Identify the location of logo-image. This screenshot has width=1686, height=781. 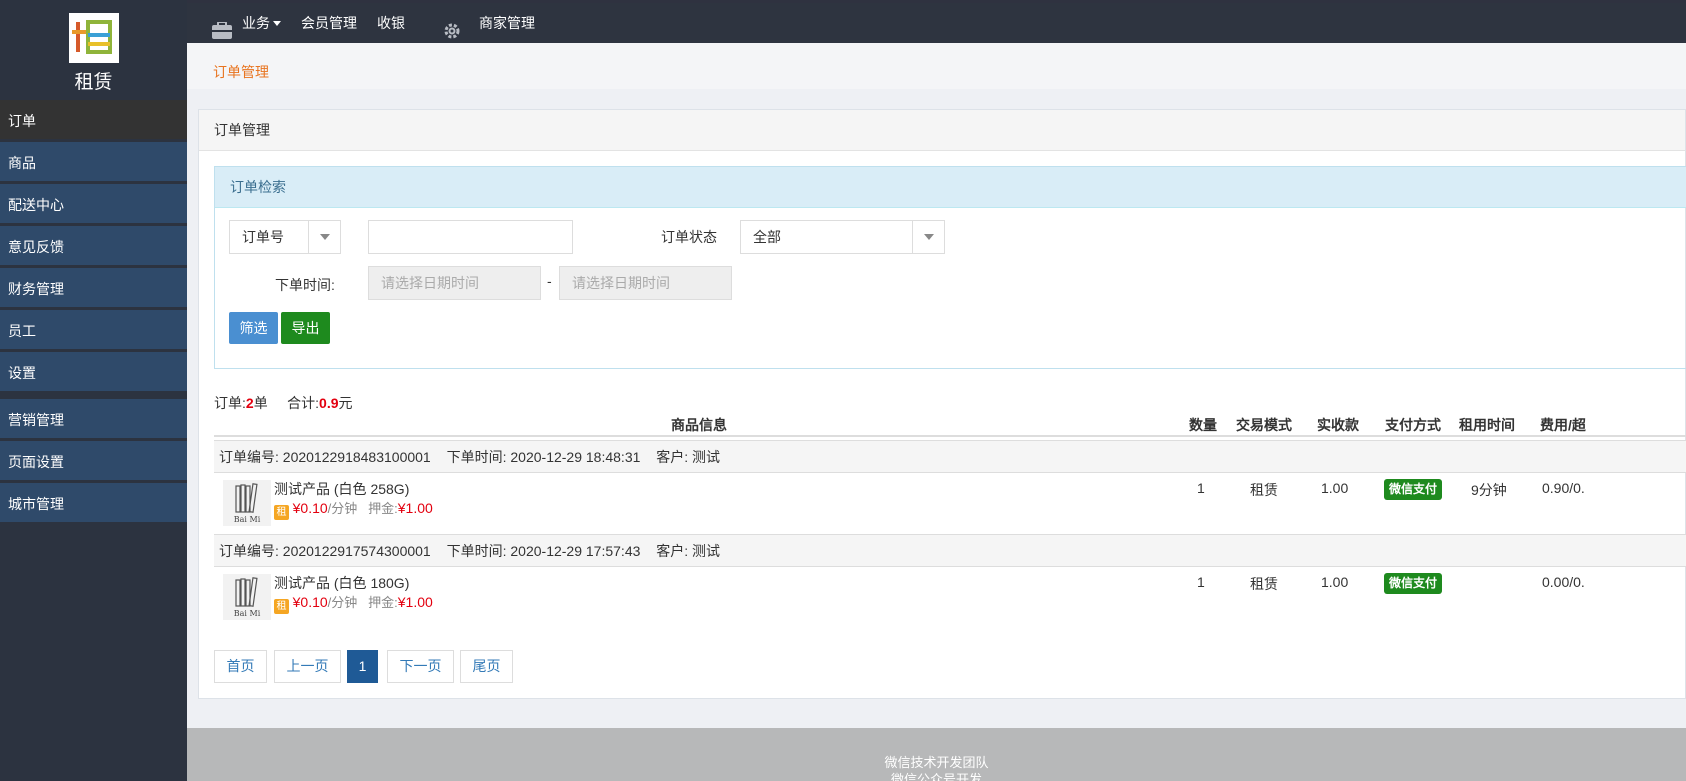
(93, 38).